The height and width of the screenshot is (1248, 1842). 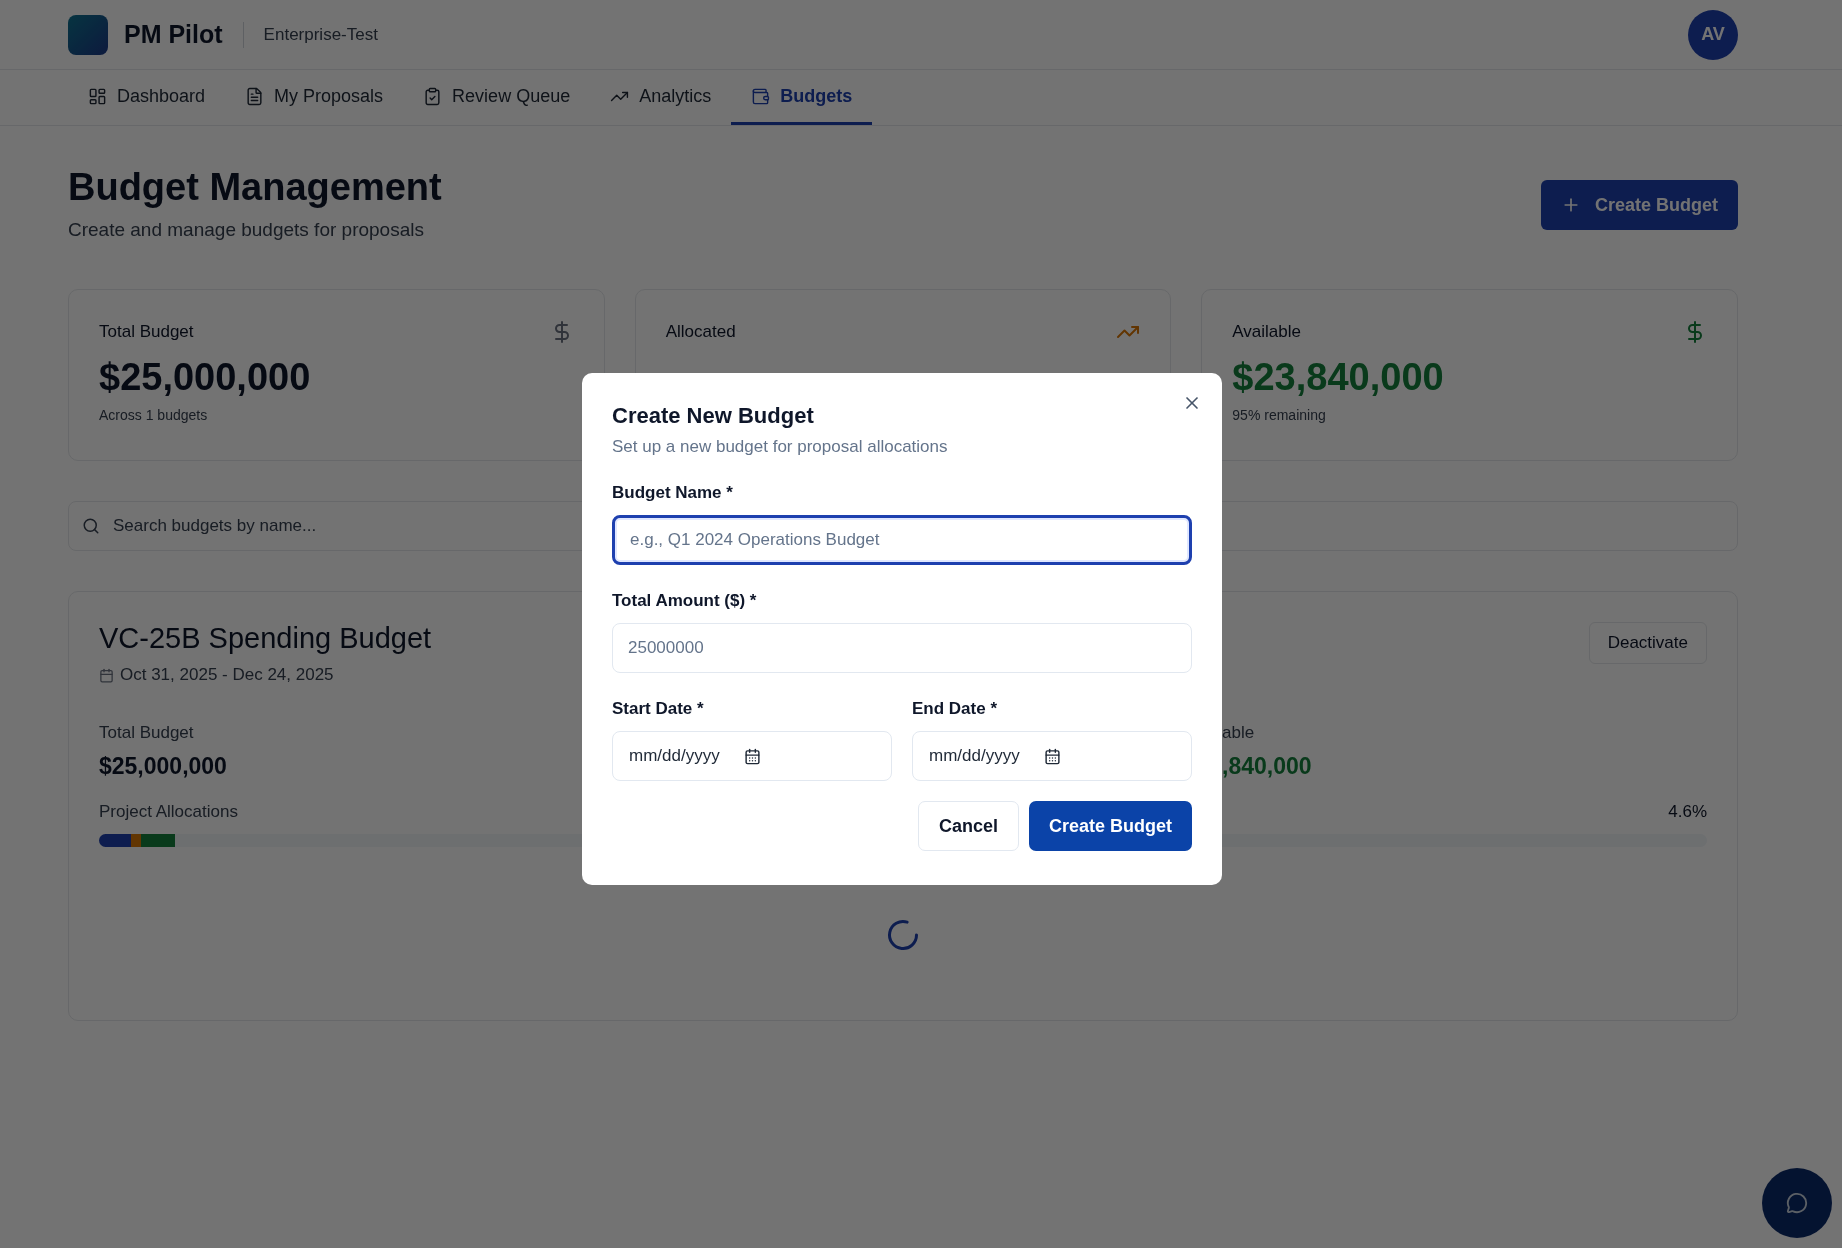 I want to click on search-icon, so click(x=91, y=526).